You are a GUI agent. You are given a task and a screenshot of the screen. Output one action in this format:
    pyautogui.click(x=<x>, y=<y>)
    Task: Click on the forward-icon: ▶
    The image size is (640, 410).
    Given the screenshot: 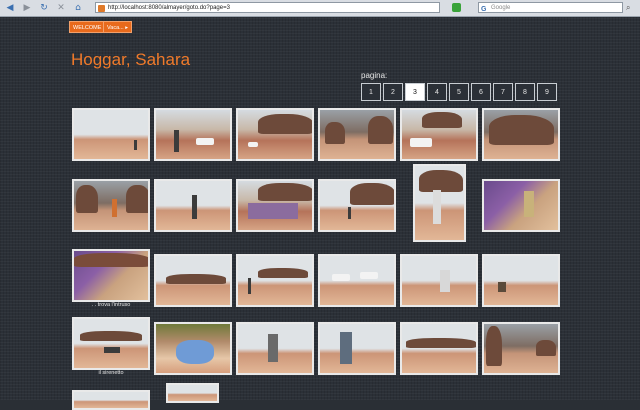 What is the action you would take?
    pyautogui.click(x=27, y=8)
    